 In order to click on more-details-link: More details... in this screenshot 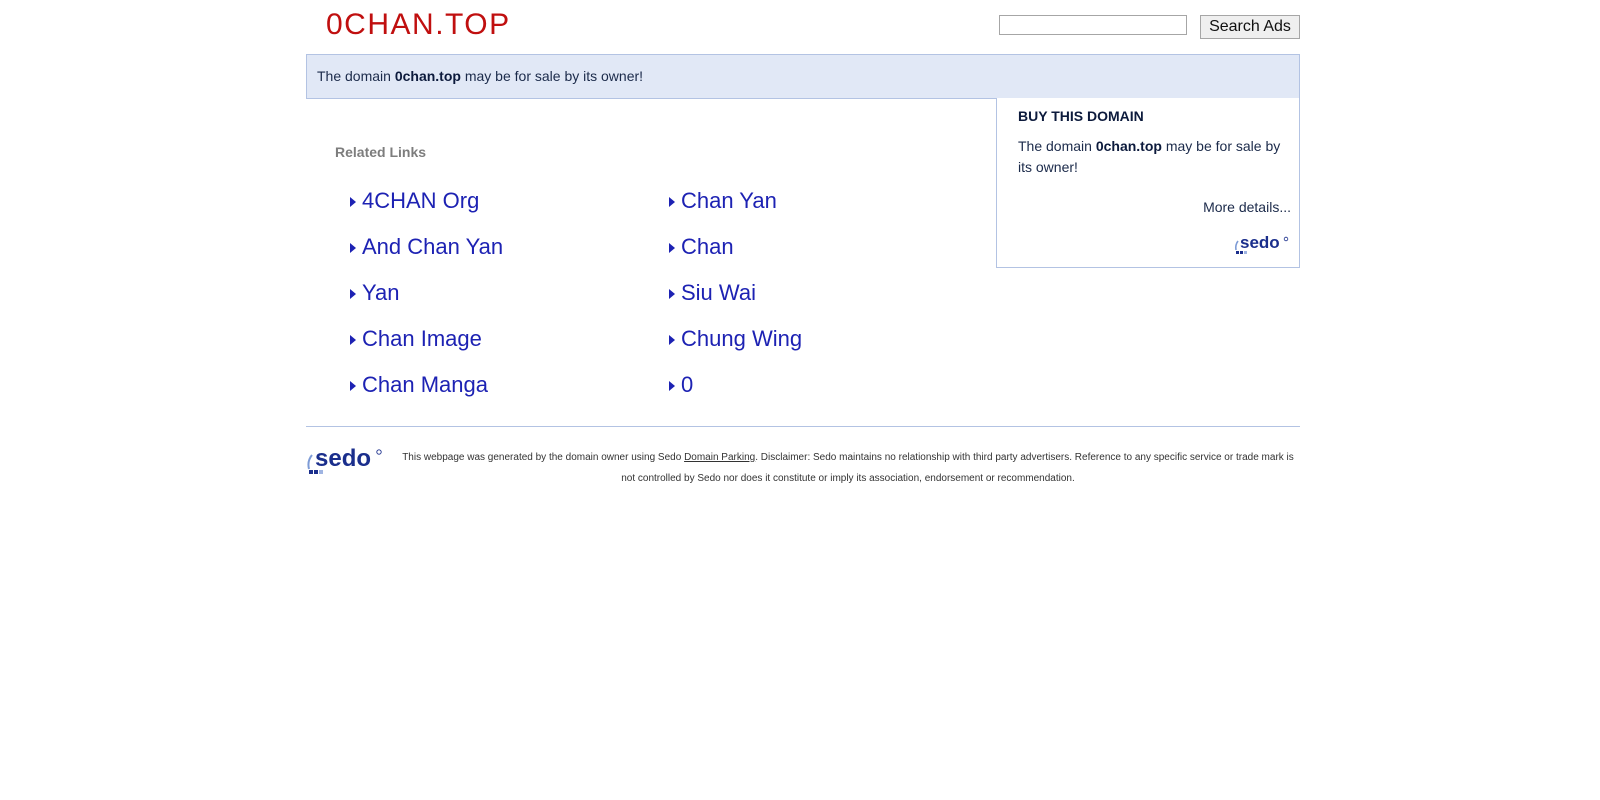, I will do `click(1247, 207)`.